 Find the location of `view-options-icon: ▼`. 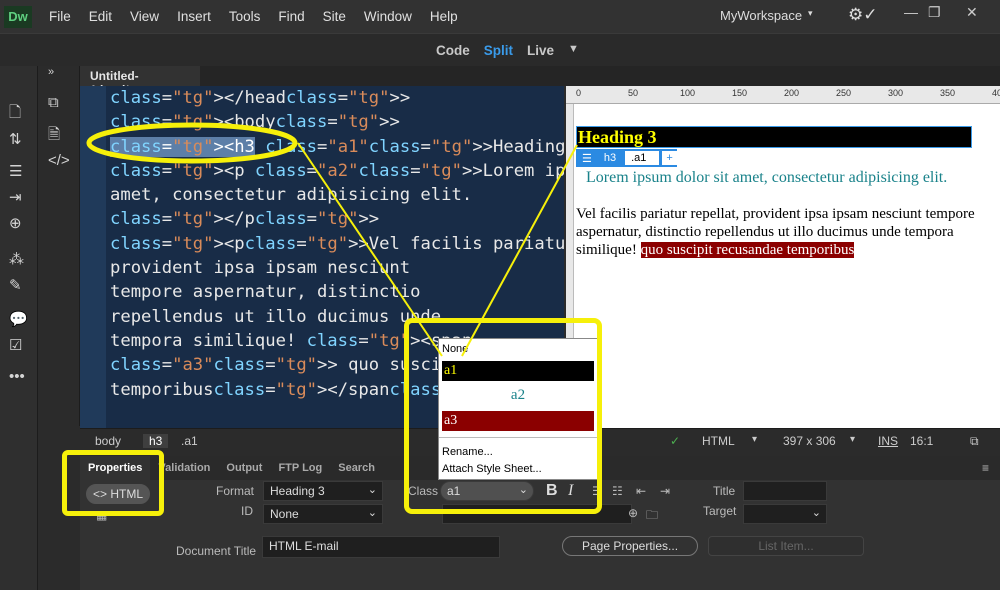

view-options-icon: ▼ is located at coordinates (573, 50).